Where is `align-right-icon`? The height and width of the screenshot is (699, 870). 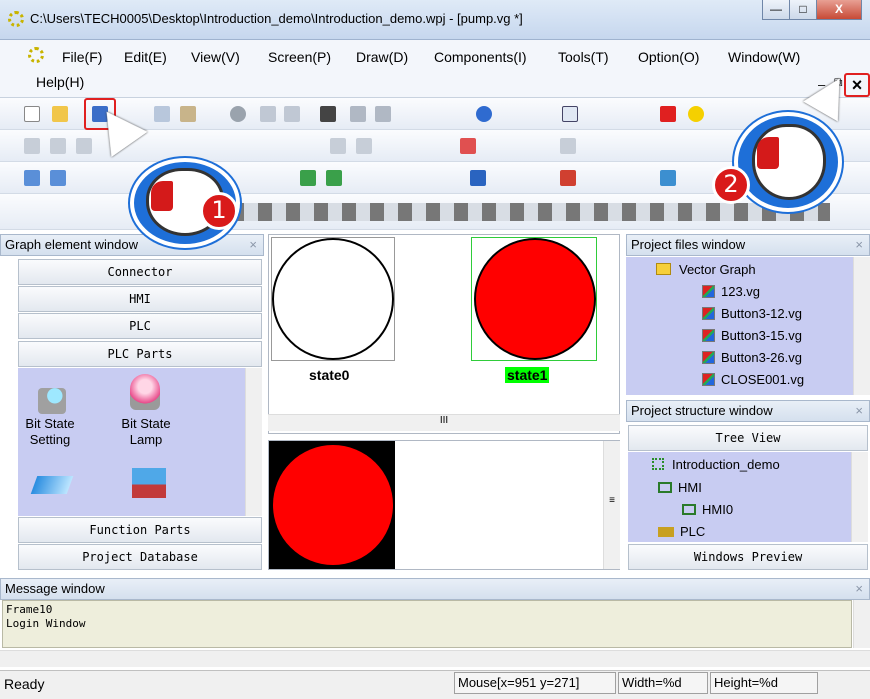
align-right-icon is located at coordinates (84, 146).